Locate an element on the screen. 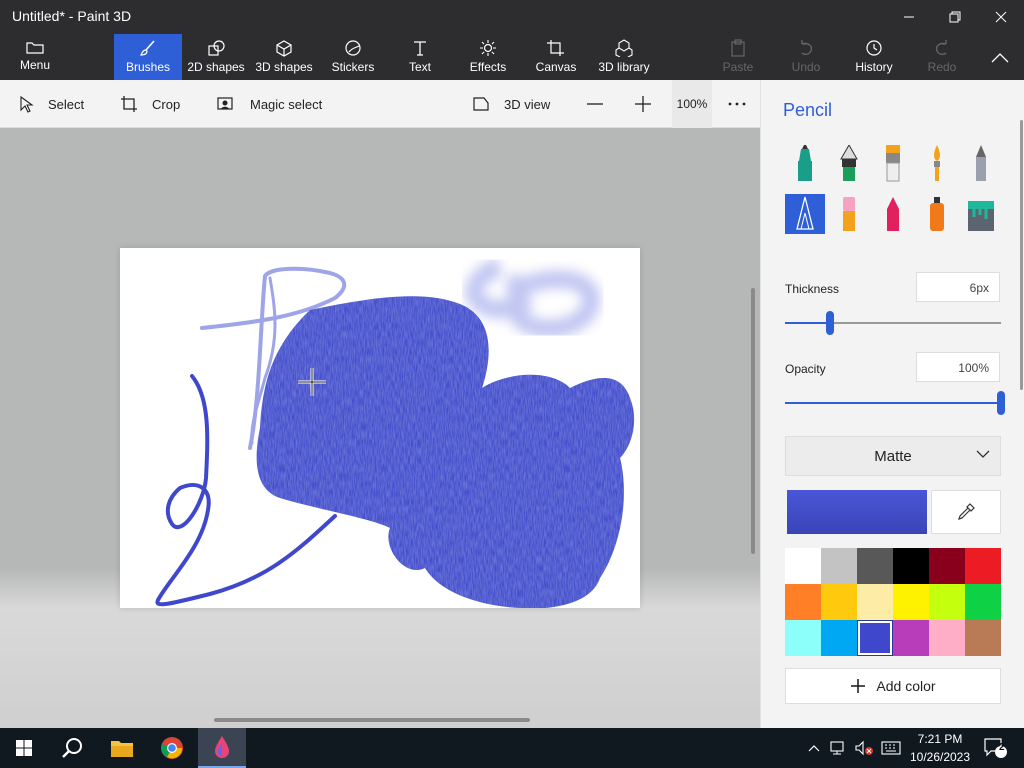  canvas-tab: Canvas is located at coordinates (556, 57).